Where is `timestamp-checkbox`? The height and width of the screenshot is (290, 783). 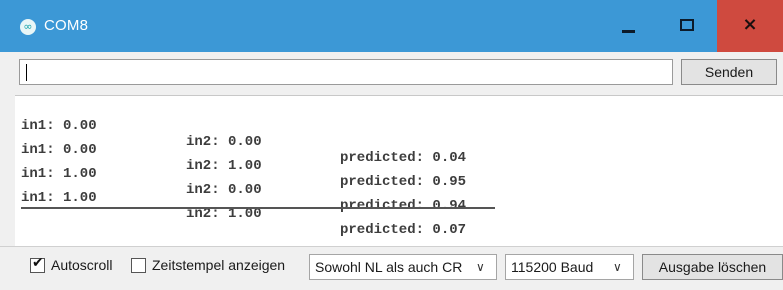
timestamp-checkbox is located at coordinates (138, 265).